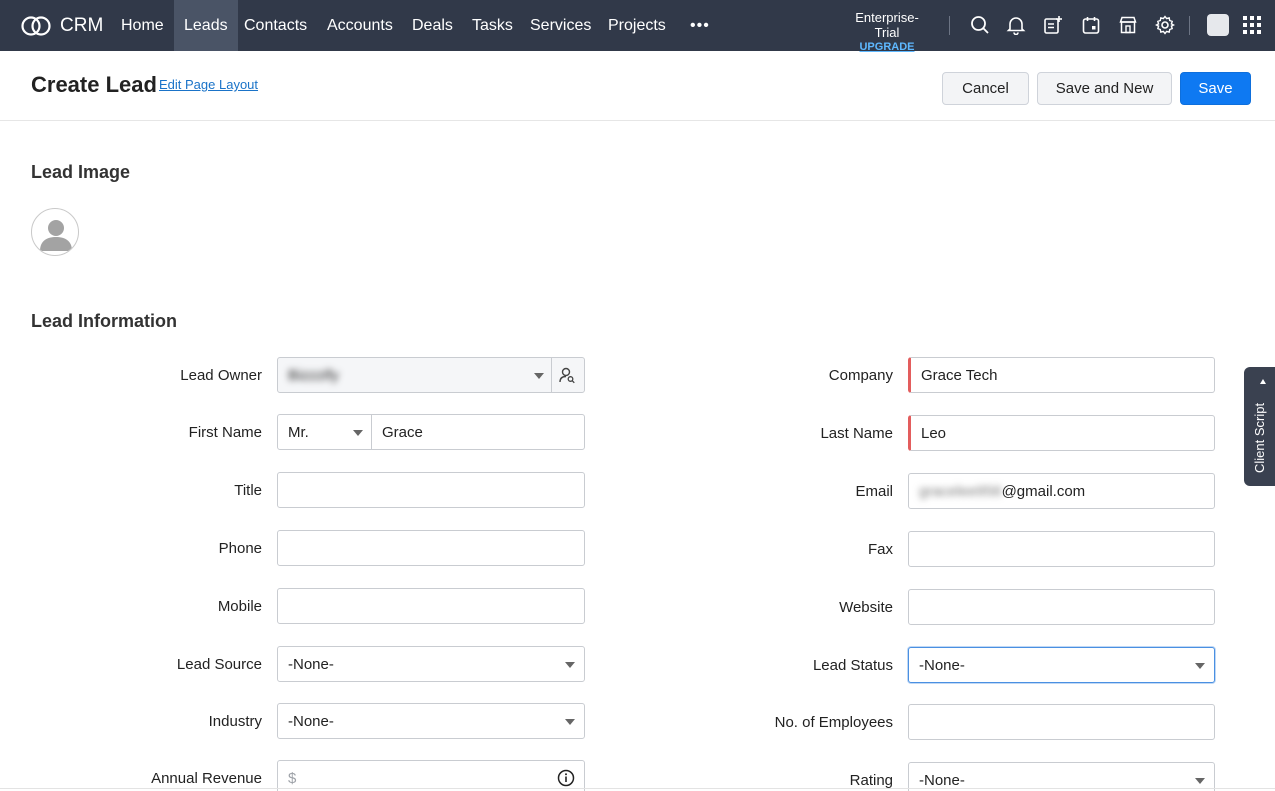  I want to click on tab-projects: Projects, so click(637, 25).